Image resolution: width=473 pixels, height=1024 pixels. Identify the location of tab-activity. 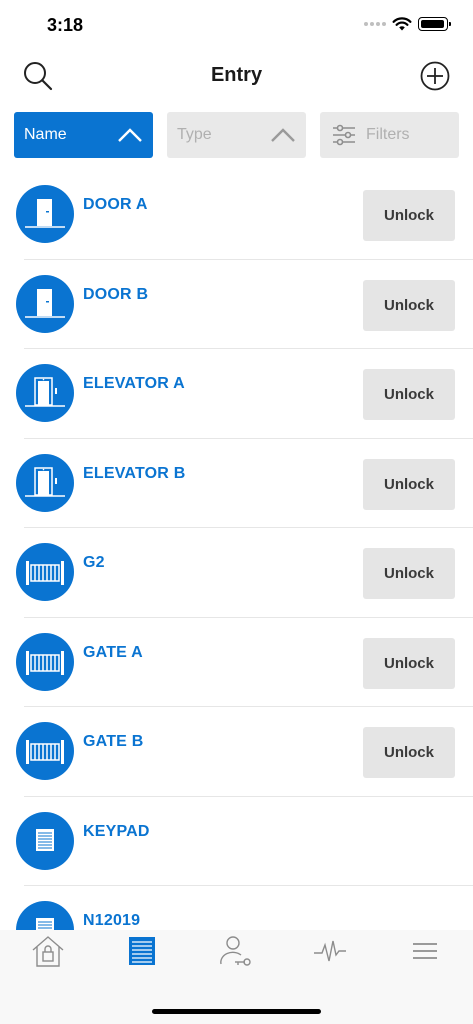
(330, 951).